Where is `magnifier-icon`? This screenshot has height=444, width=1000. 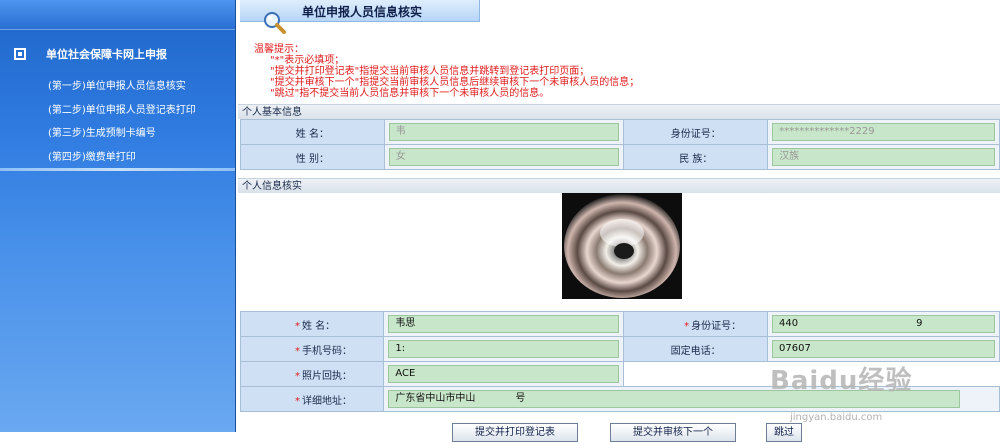
magnifier-icon is located at coordinates (275, 23).